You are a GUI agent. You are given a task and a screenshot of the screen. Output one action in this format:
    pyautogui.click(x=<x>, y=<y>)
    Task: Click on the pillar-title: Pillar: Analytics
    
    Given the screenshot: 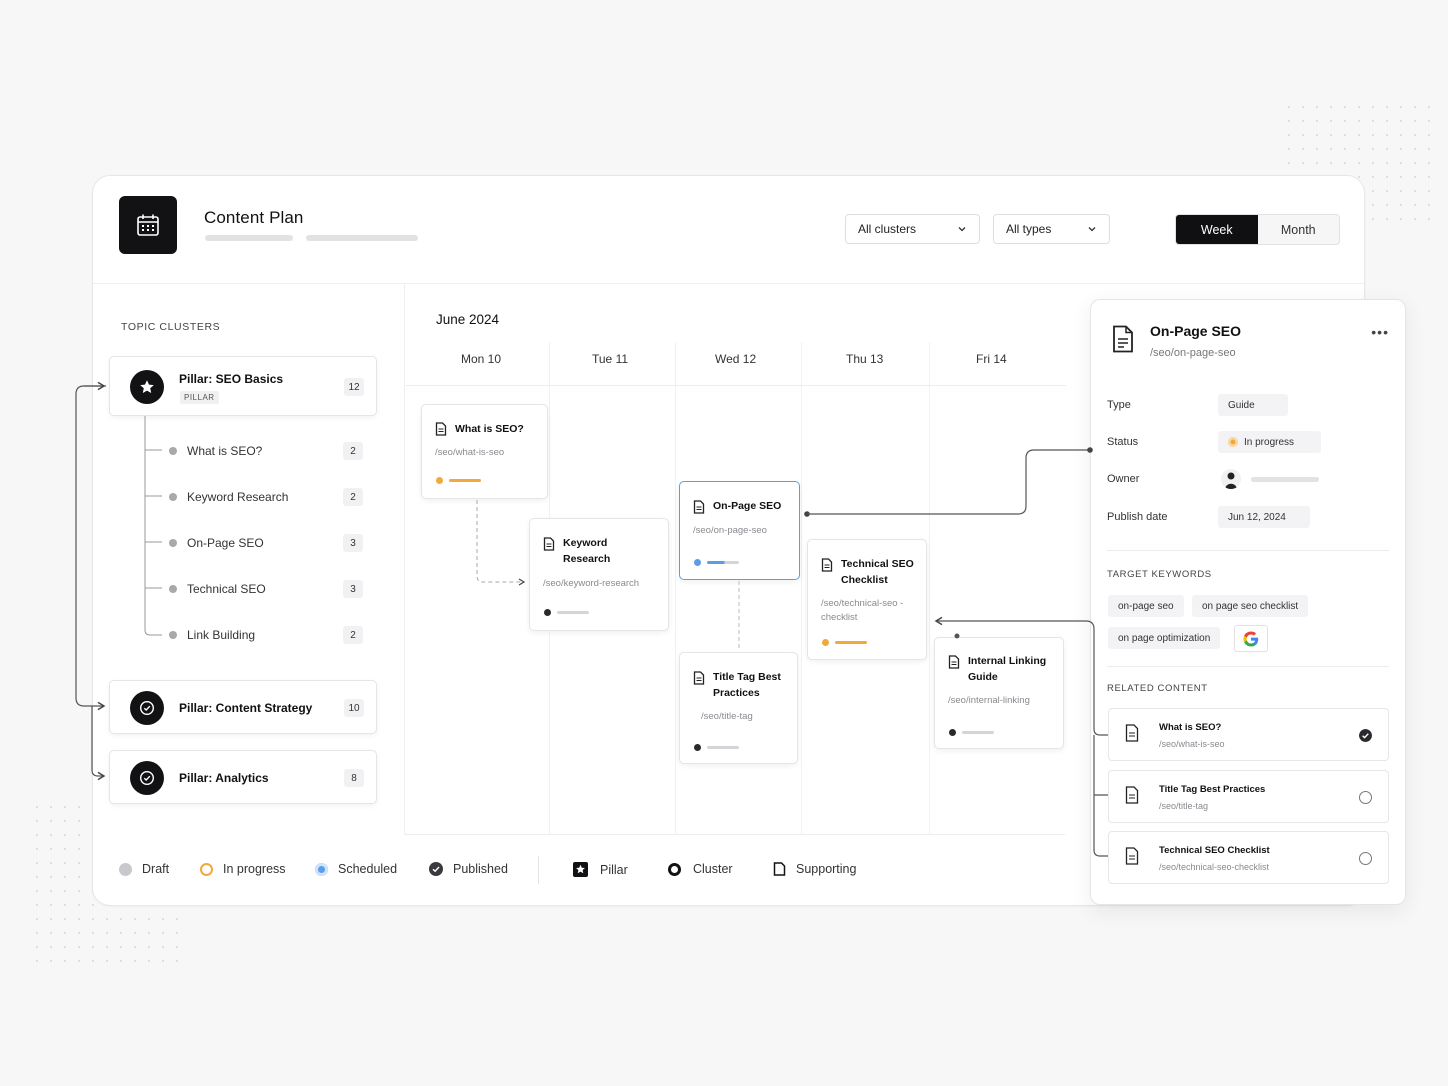 What is the action you would take?
    pyautogui.click(x=224, y=778)
    